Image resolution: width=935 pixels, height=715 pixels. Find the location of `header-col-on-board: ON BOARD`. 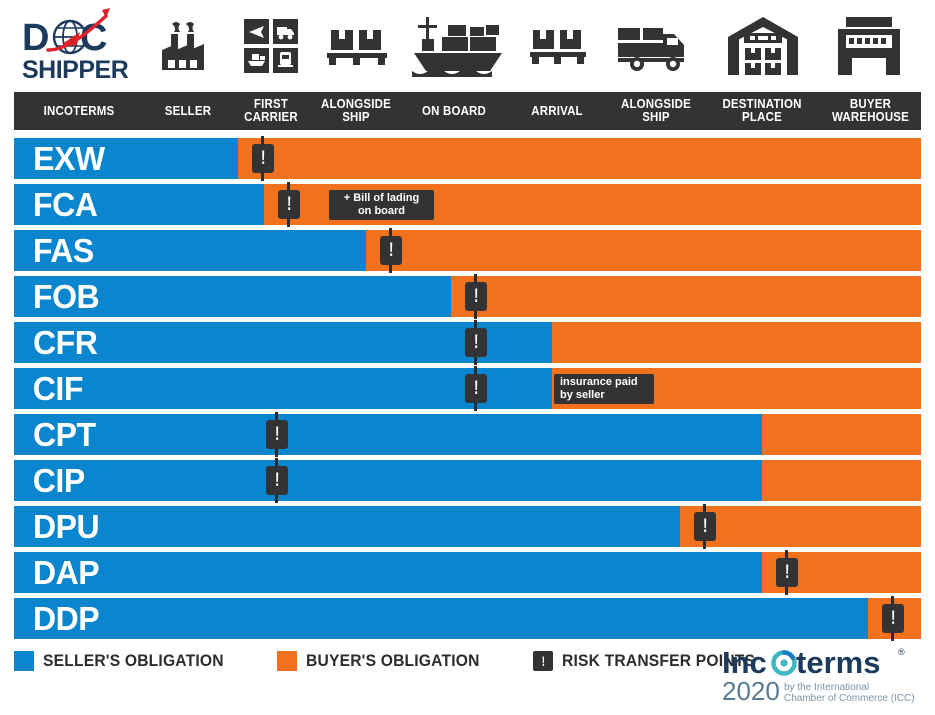

header-col-on-board: ON BOARD is located at coordinates (454, 111).